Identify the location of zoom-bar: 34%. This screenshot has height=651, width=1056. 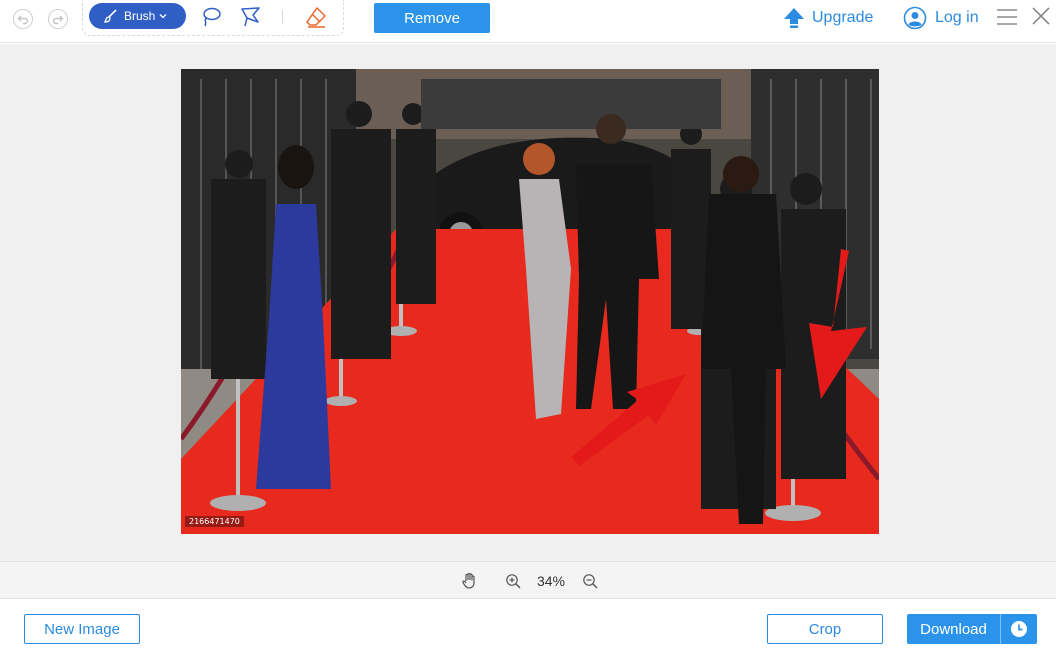
(528, 580).